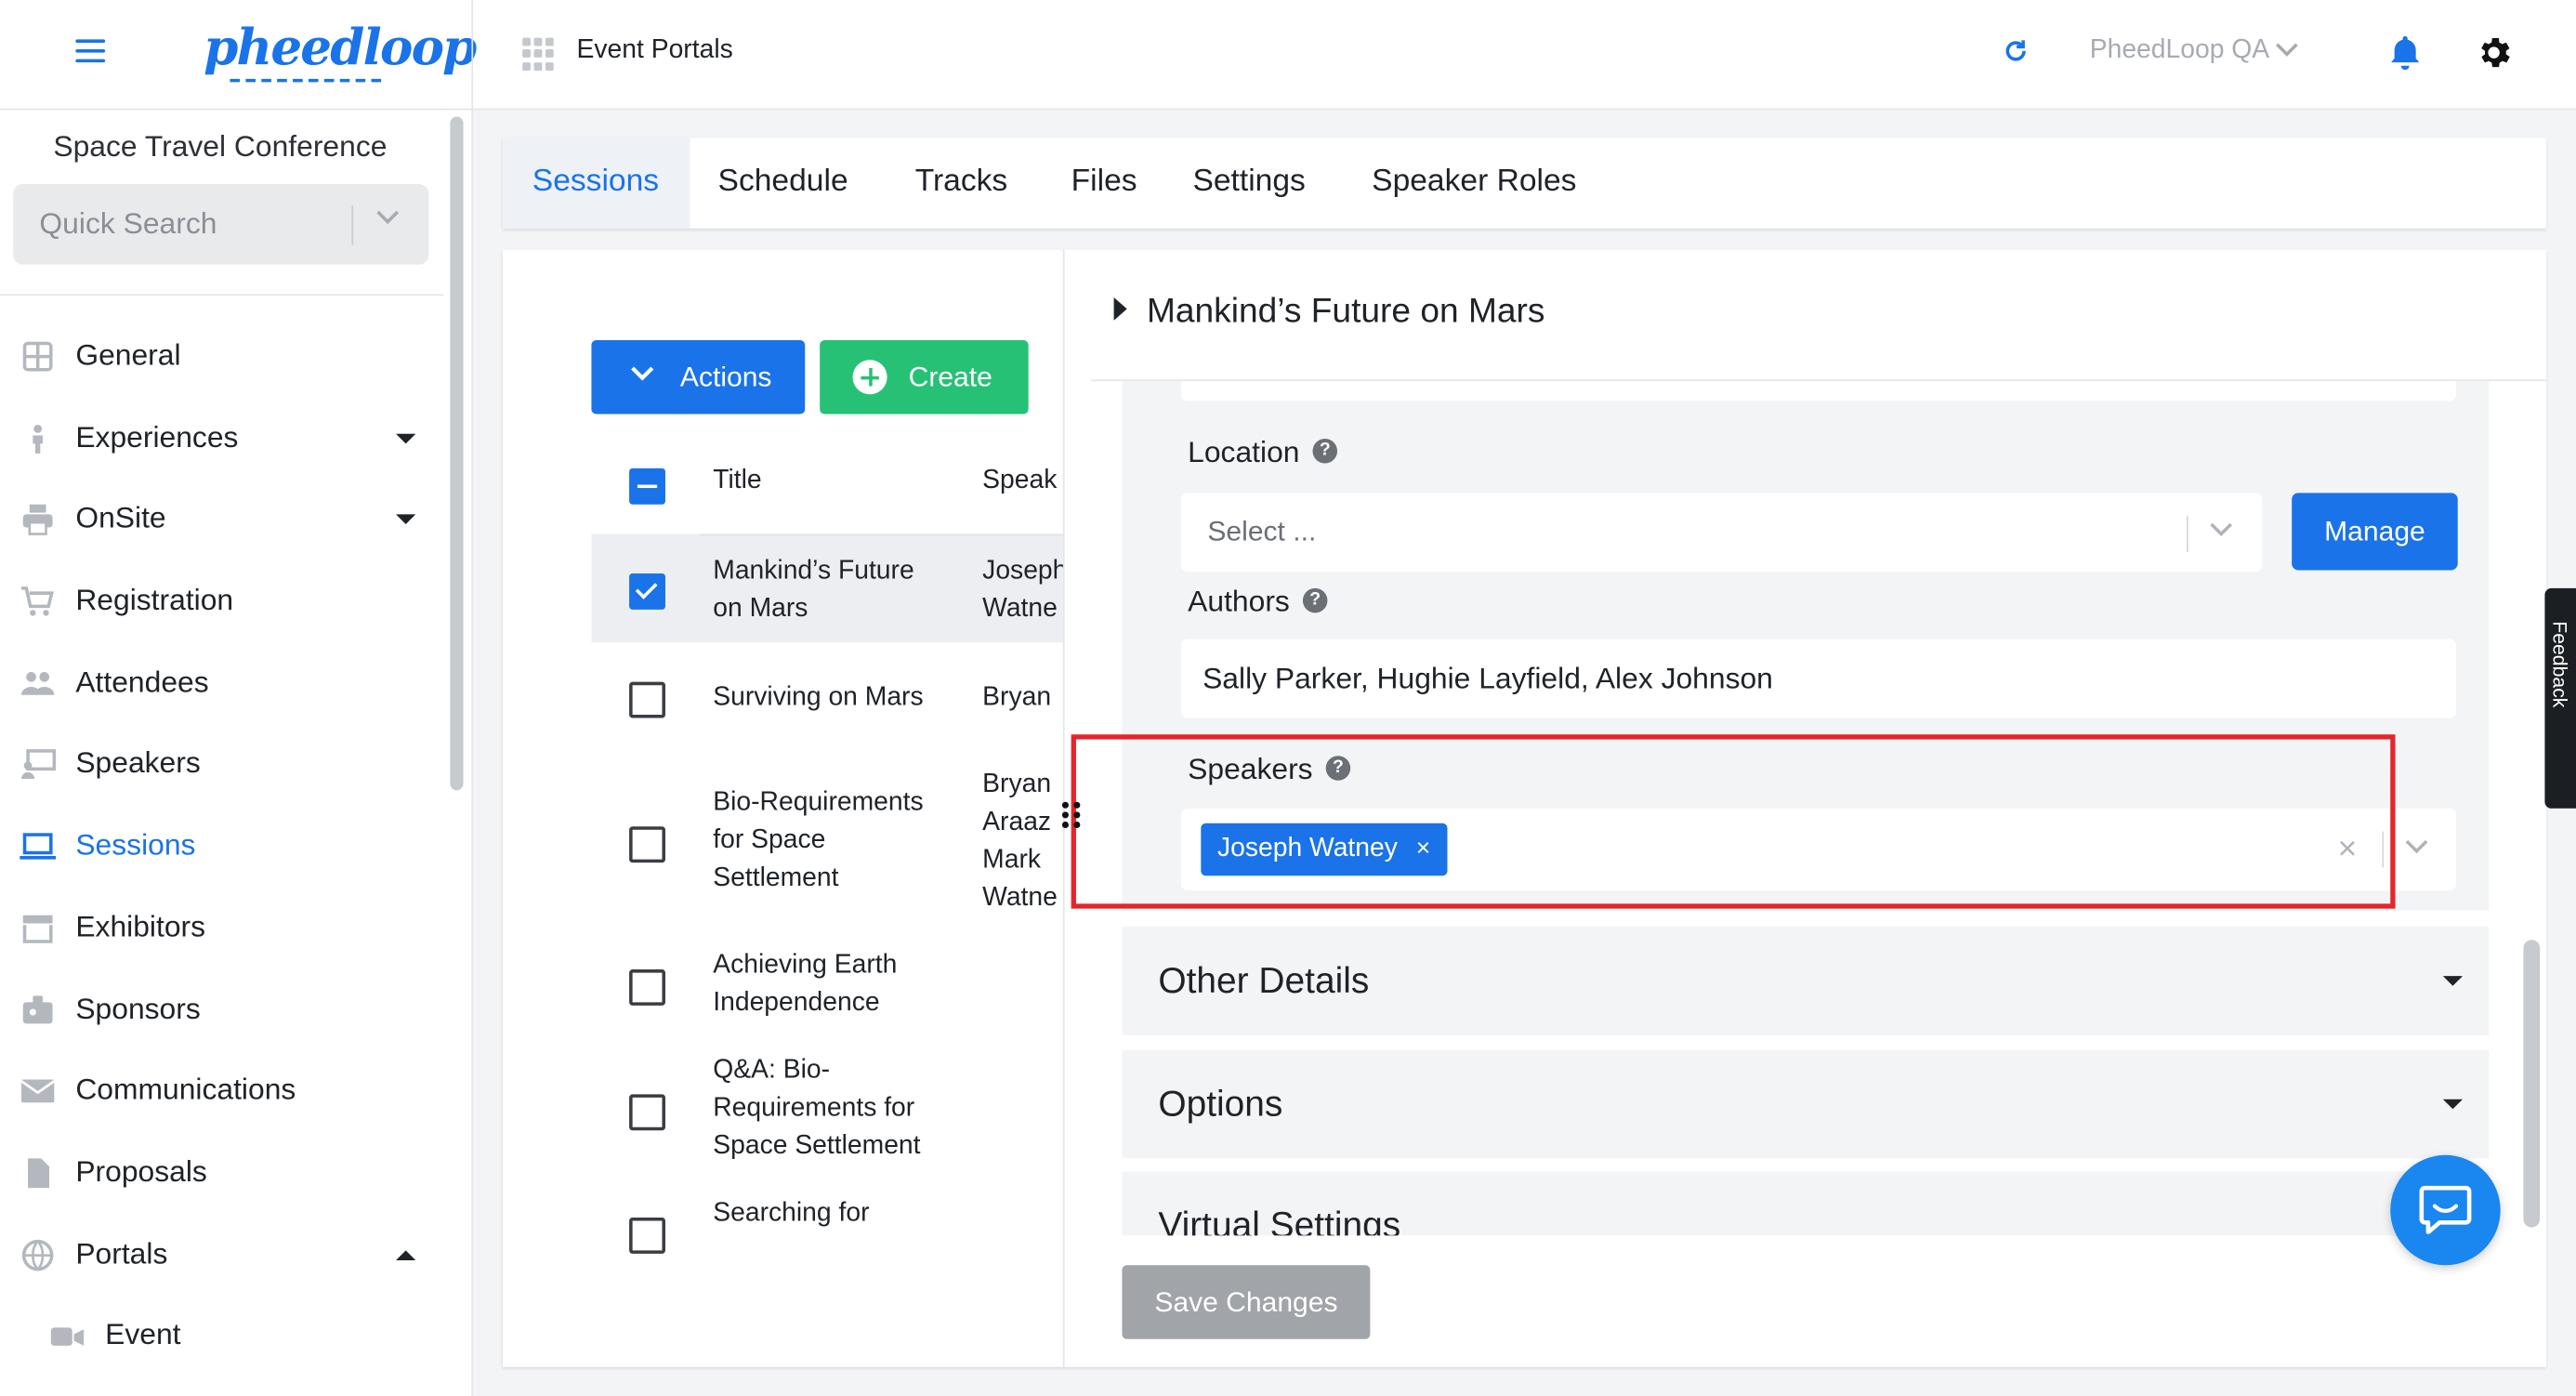  What do you see at coordinates (340, 48) in the screenshot?
I see `logo: pheedloop` at bounding box center [340, 48].